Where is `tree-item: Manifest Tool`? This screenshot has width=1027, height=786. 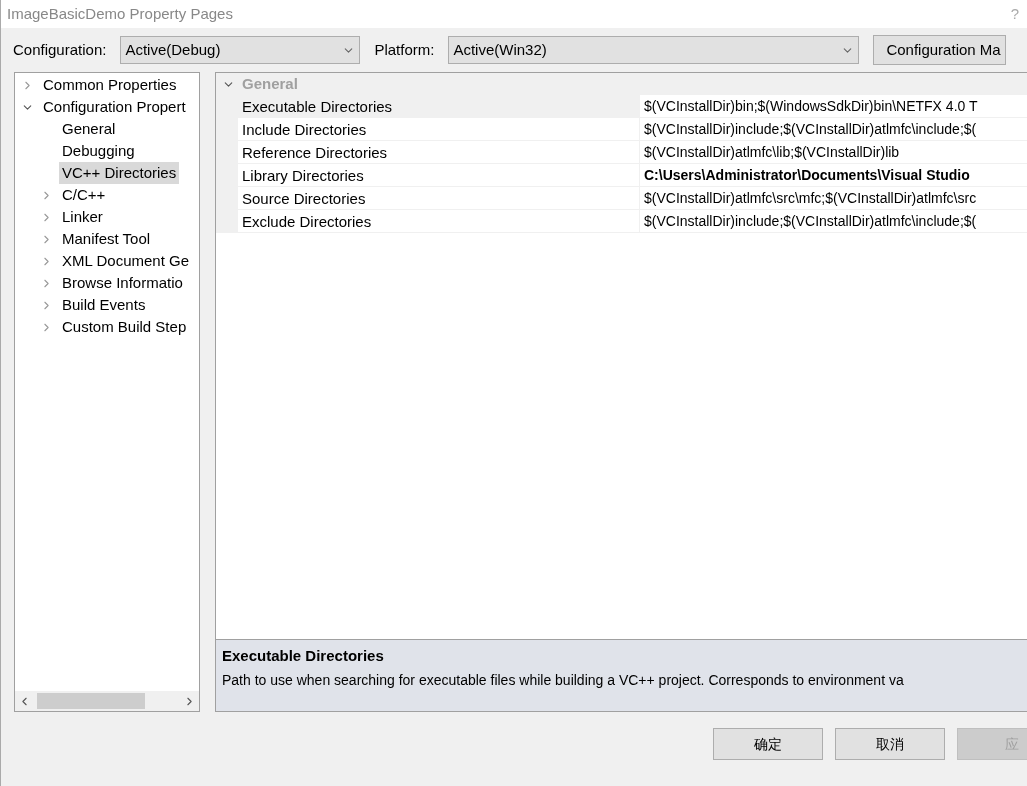 tree-item: Manifest Tool is located at coordinates (106, 239).